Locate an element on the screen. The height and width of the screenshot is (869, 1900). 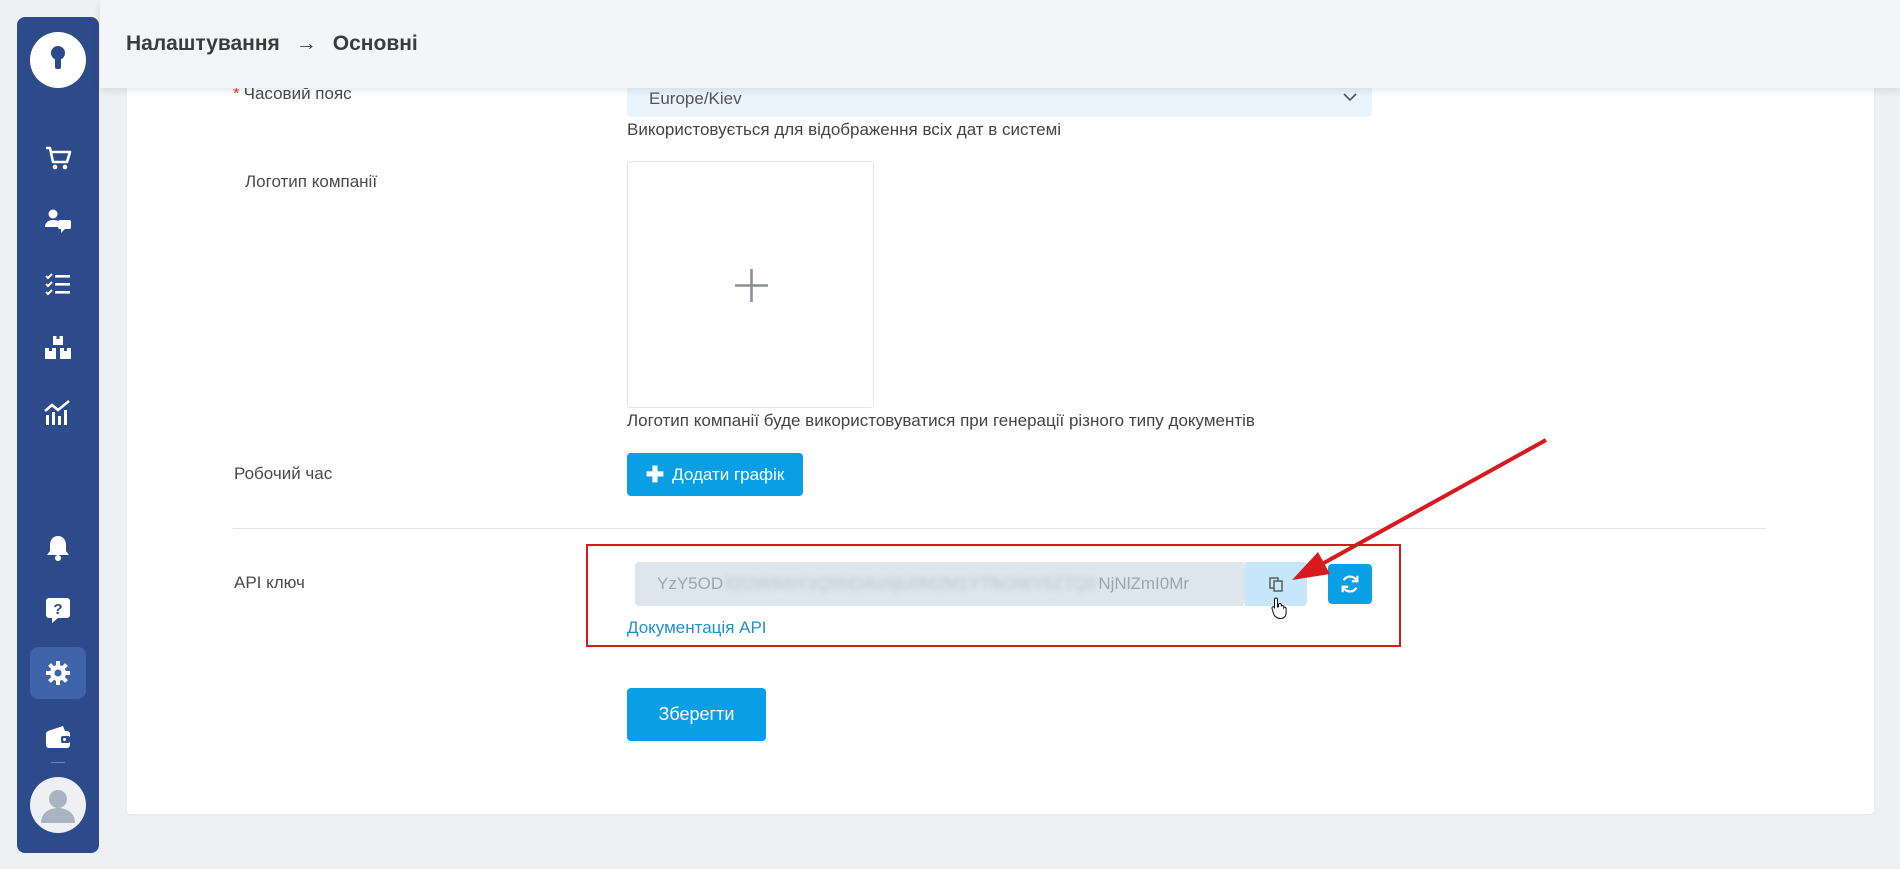
checklist-icon is located at coordinates (57, 284).